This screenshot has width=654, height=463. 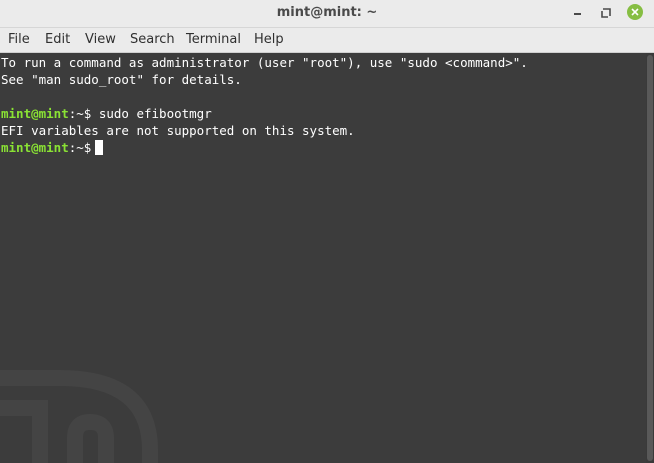 I want to click on scrollbar, so click(x=650, y=258).